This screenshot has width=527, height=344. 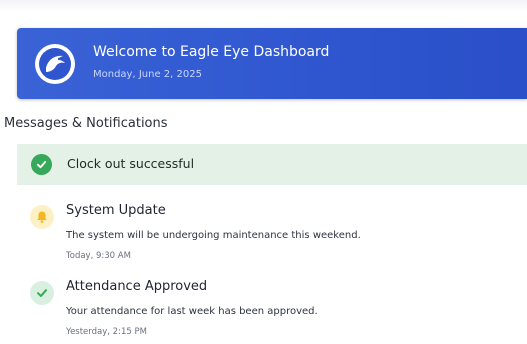 What do you see at coordinates (137, 286) in the screenshot?
I see `notification-title: Attendance Approved` at bounding box center [137, 286].